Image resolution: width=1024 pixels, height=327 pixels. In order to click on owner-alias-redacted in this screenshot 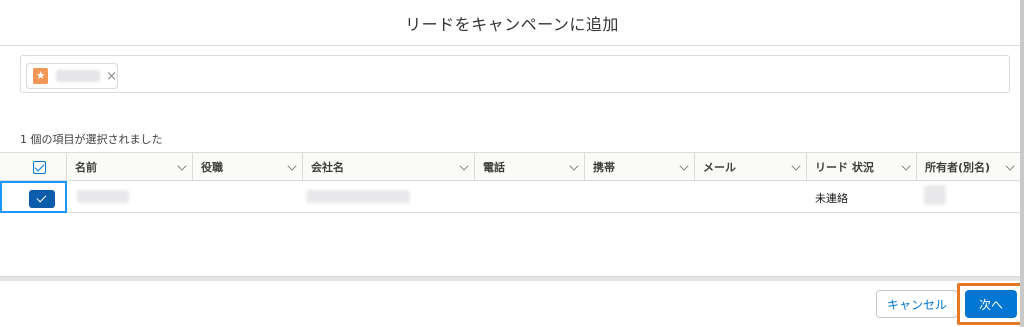, I will do `click(935, 195)`.